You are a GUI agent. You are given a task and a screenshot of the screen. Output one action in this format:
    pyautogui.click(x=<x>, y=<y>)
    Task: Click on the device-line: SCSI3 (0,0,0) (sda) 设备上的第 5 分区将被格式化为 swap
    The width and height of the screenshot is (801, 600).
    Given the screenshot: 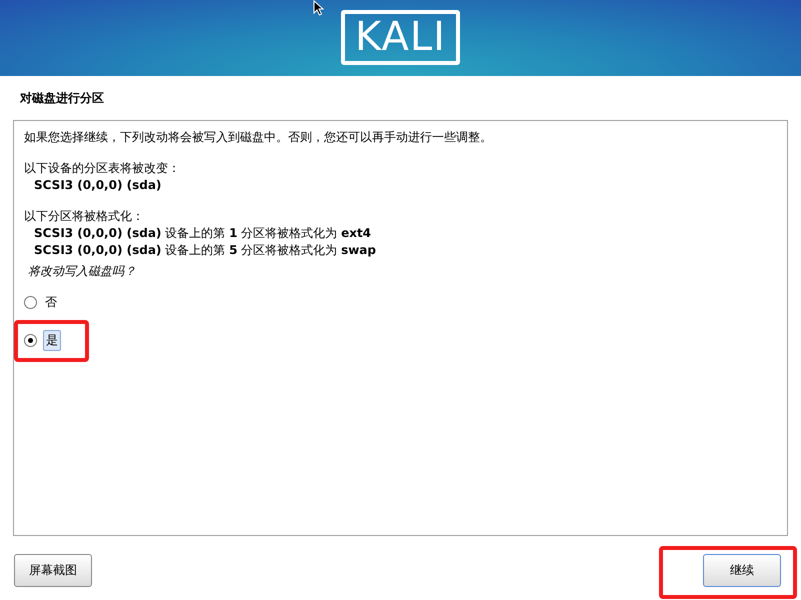 What is the action you would take?
    pyautogui.click(x=205, y=250)
    